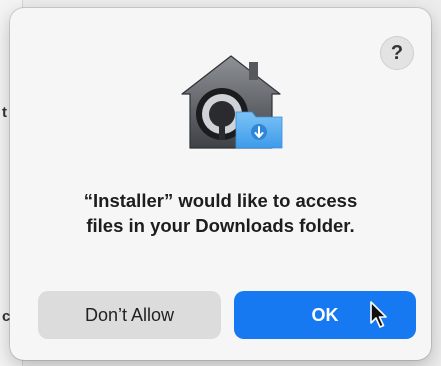  I want to click on mouse-pointer-icon, so click(378, 314).